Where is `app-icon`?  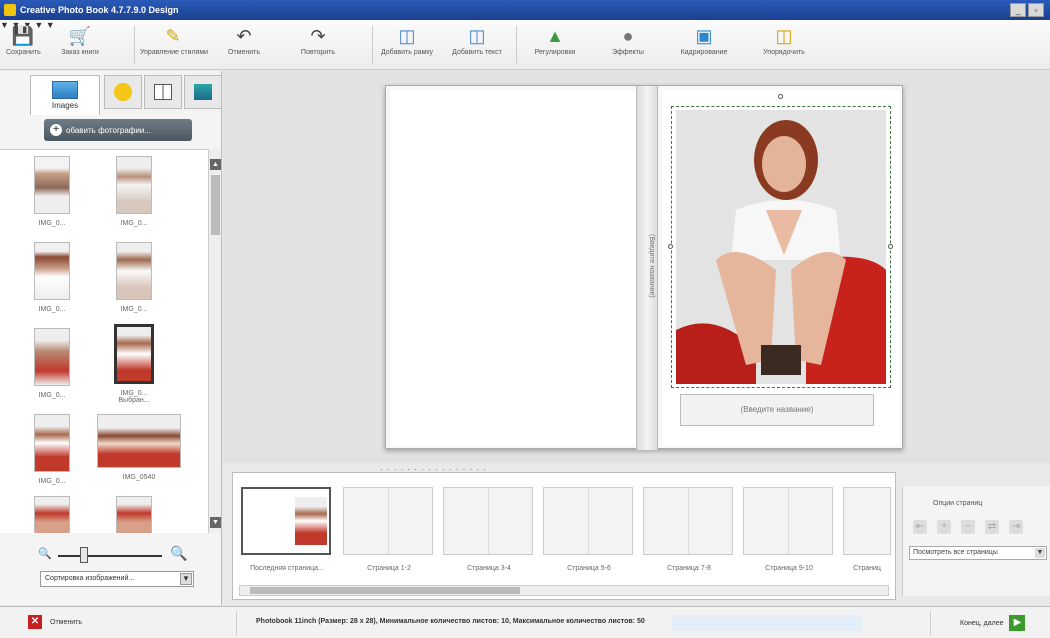
app-icon is located at coordinates (10, 10).